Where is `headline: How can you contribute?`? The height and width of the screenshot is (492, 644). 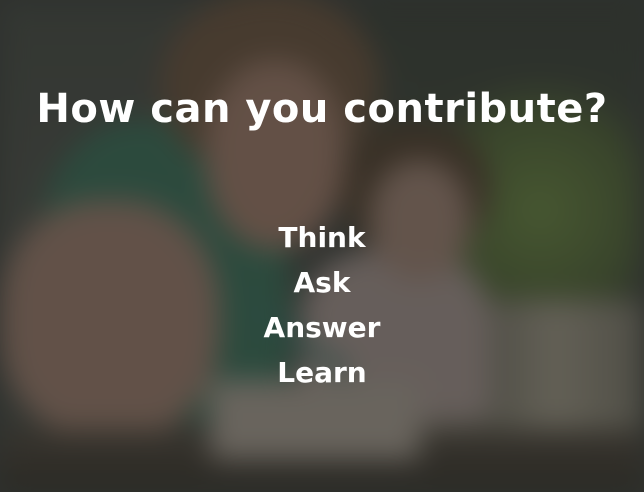
headline: How can you contribute? is located at coordinates (322, 109).